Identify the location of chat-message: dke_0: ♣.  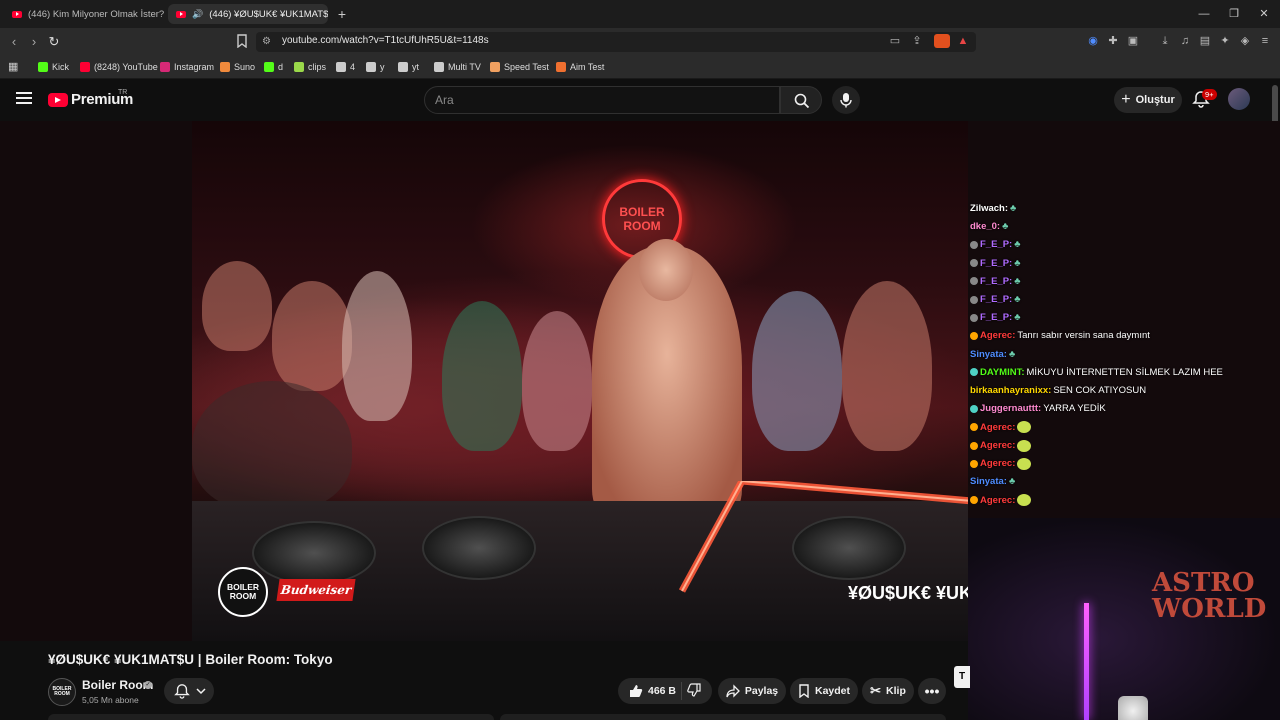
(989, 226).